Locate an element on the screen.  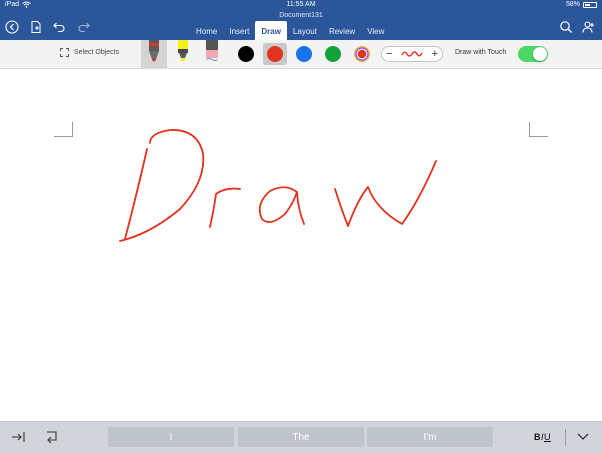
status-time: 11:55 AM is located at coordinates (301, 4).